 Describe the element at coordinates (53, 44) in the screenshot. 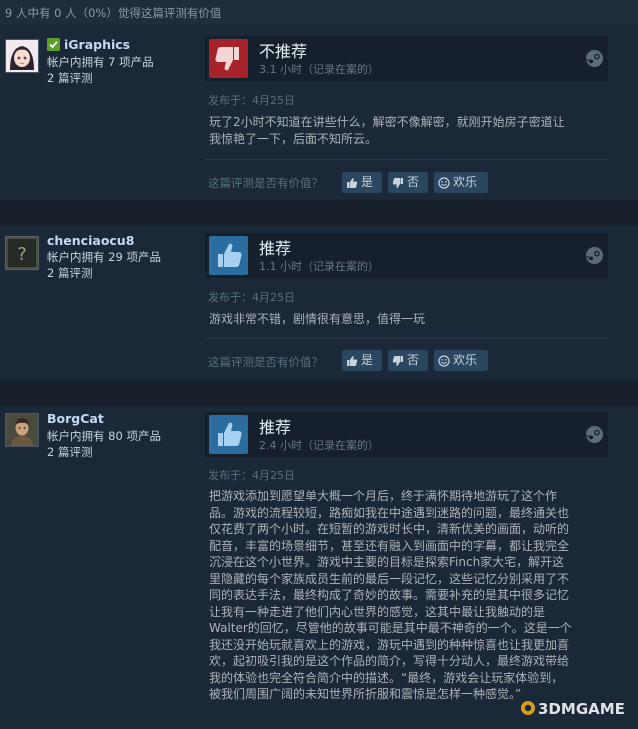

I see `verified-check-icon` at that location.